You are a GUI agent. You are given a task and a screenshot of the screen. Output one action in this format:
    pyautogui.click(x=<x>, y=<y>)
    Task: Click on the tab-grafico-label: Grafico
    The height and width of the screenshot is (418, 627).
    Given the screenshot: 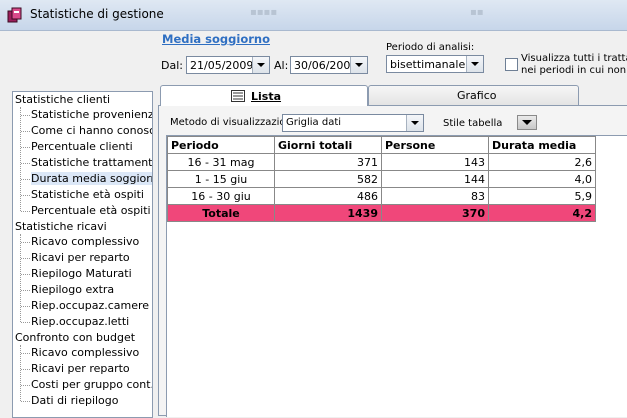 What is the action you would take?
    pyautogui.click(x=477, y=95)
    